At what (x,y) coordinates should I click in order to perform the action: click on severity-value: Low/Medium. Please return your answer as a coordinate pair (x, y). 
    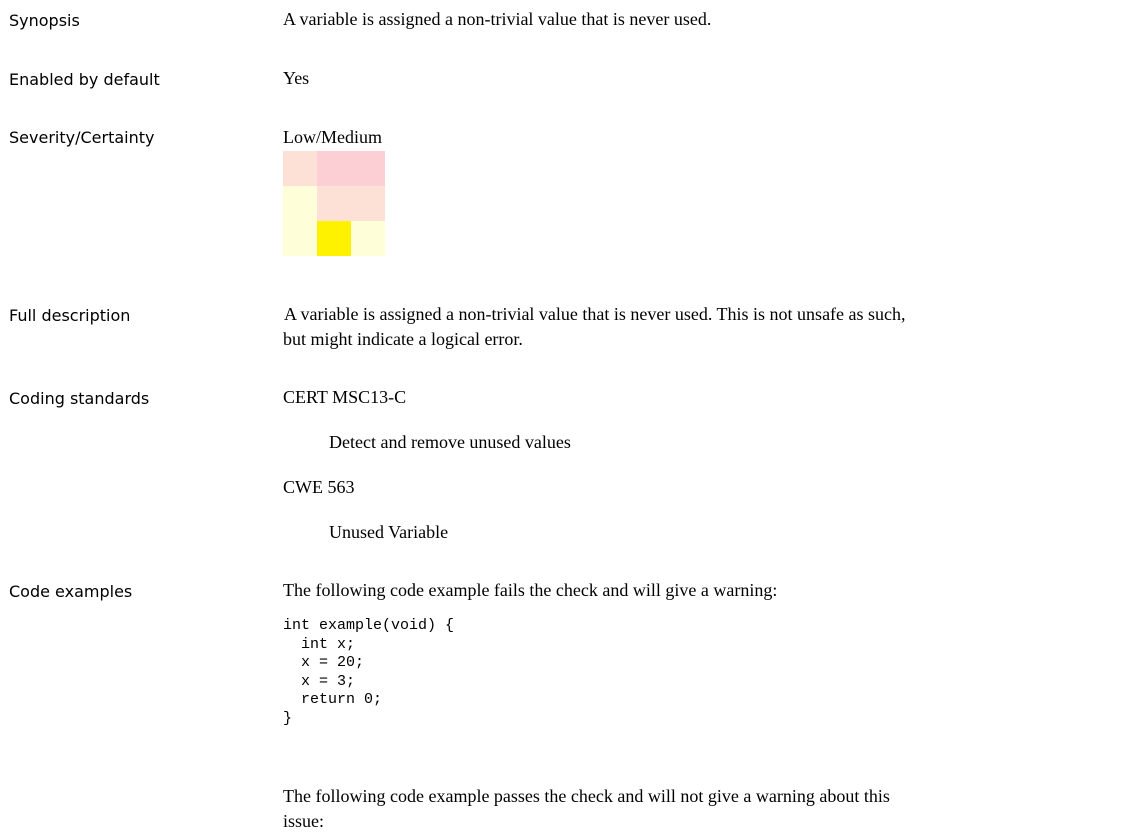
    Looking at the image, I should click on (332, 137).